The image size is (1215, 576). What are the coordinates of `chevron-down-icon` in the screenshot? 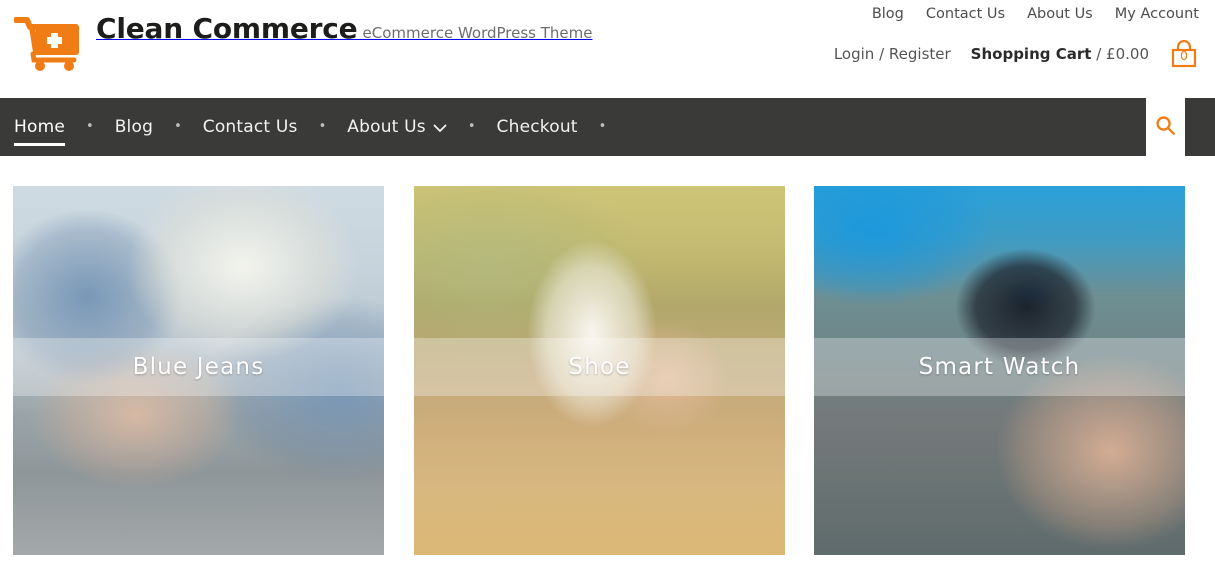 It's located at (440, 128).